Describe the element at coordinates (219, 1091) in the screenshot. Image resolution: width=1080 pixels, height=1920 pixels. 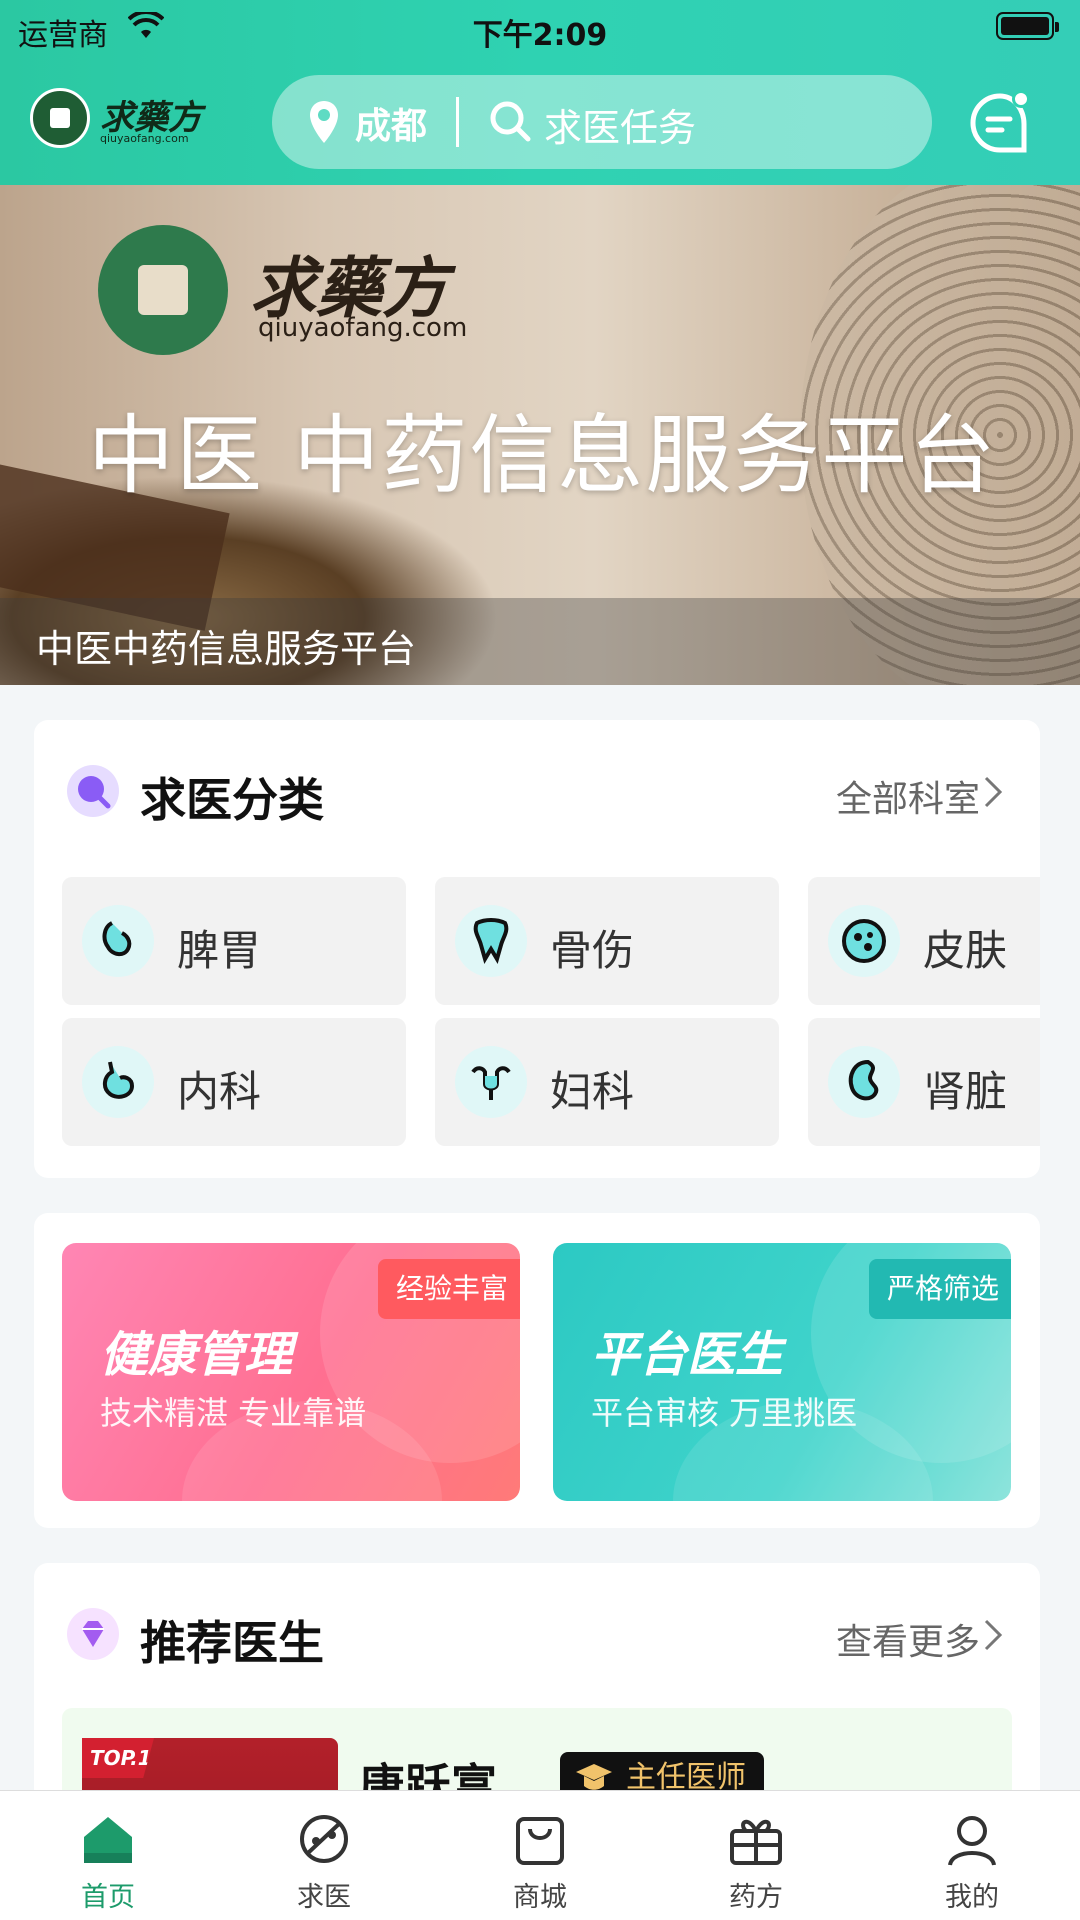
I see `category-label: 内科` at that location.